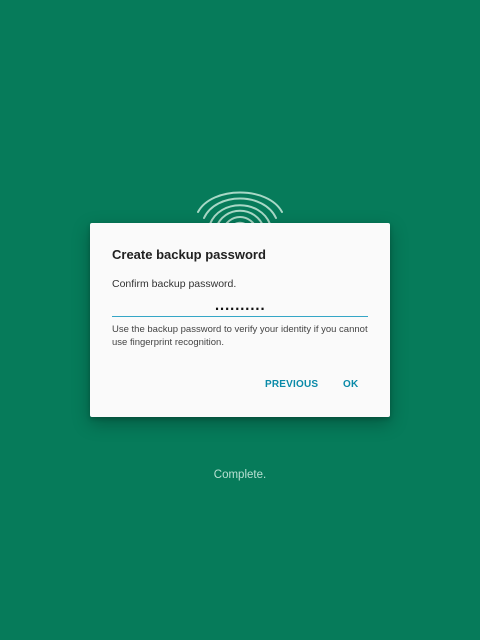 This screenshot has height=640, width=480. What do you see at coordinates (350, 384) in the screenshot?
I see `ok-button: OK` at bounding box center [350, 384].